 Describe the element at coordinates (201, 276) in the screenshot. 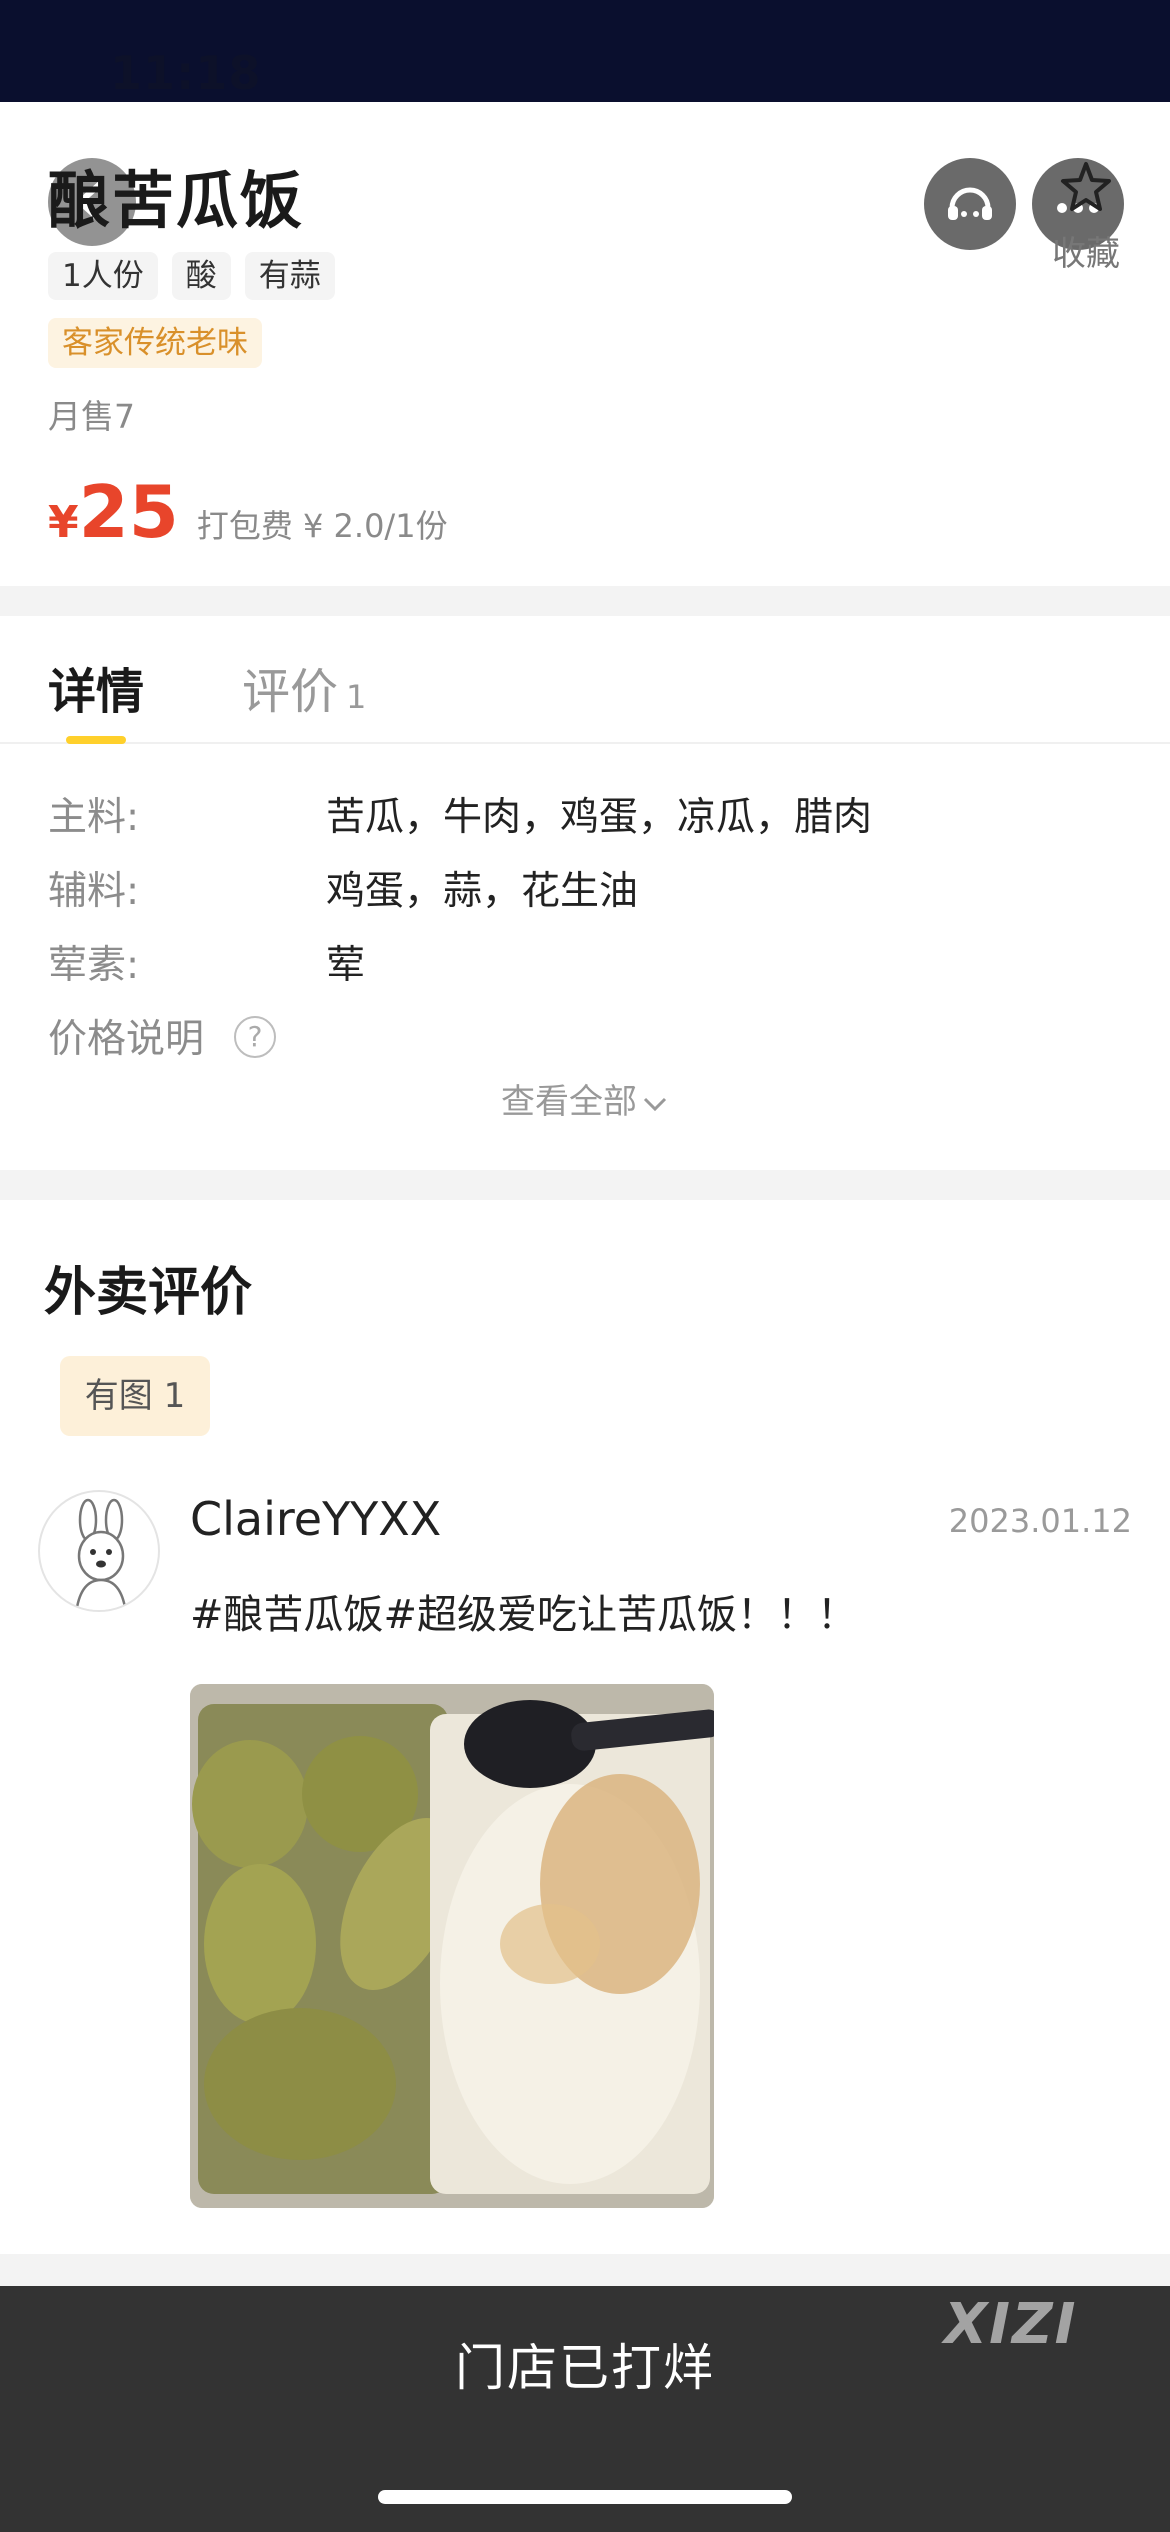

I see `taste-tag: 酸` at that location.